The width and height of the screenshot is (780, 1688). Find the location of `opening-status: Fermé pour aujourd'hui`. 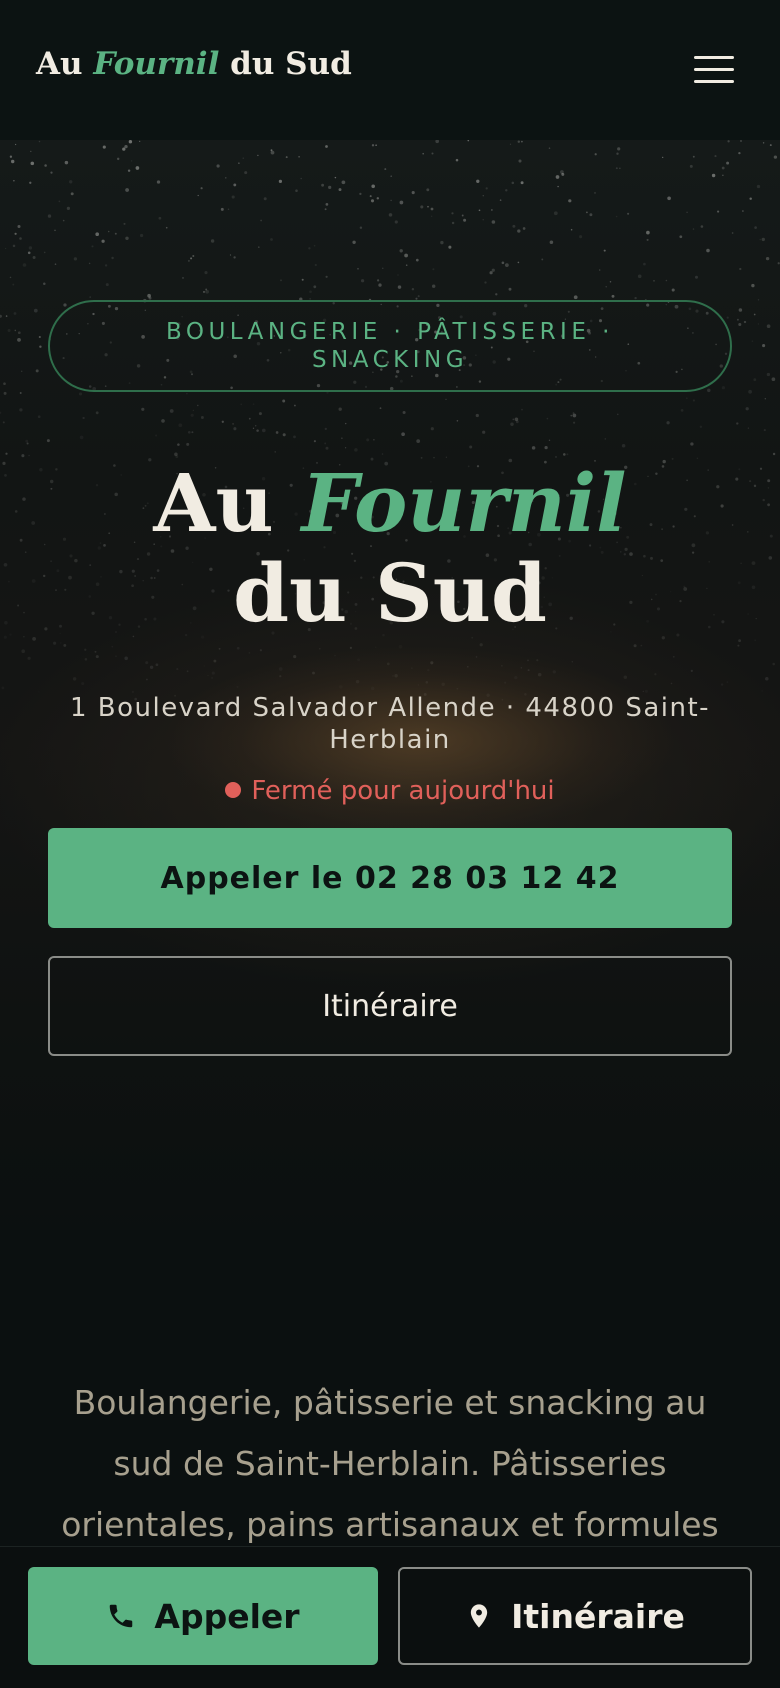

opening-status: Fermé pour aujourd'hui is located at coordinates (390, 791).